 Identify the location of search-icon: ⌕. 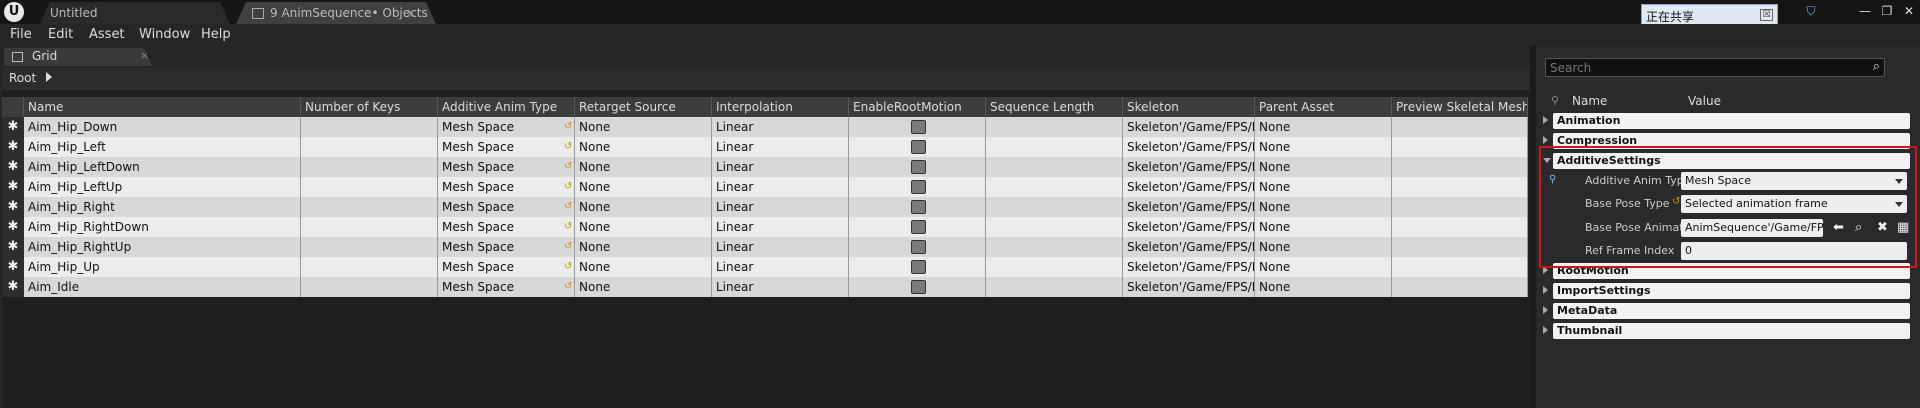
(1876, 66).